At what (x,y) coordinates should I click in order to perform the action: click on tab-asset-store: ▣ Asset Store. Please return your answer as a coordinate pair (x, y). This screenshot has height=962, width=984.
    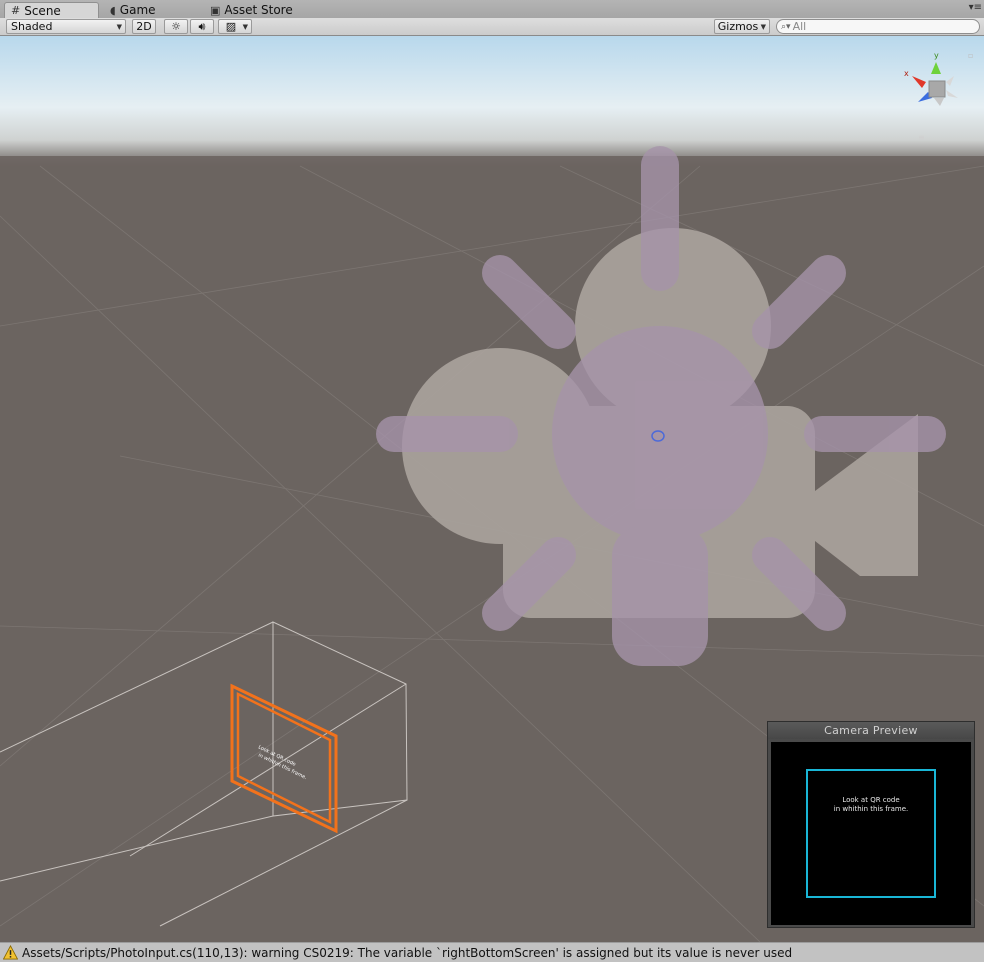
    Looking at the image, I should click on (259, 10).